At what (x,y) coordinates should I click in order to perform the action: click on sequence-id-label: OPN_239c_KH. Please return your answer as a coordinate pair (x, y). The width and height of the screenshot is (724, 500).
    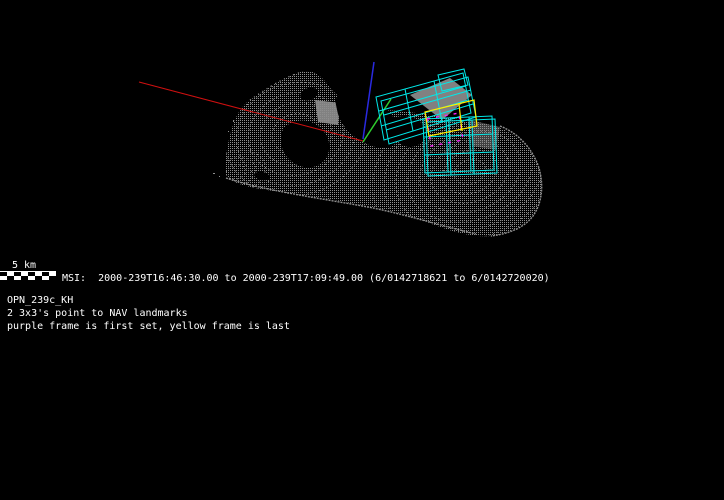
    Looking at the image, I should click on (40, 300).